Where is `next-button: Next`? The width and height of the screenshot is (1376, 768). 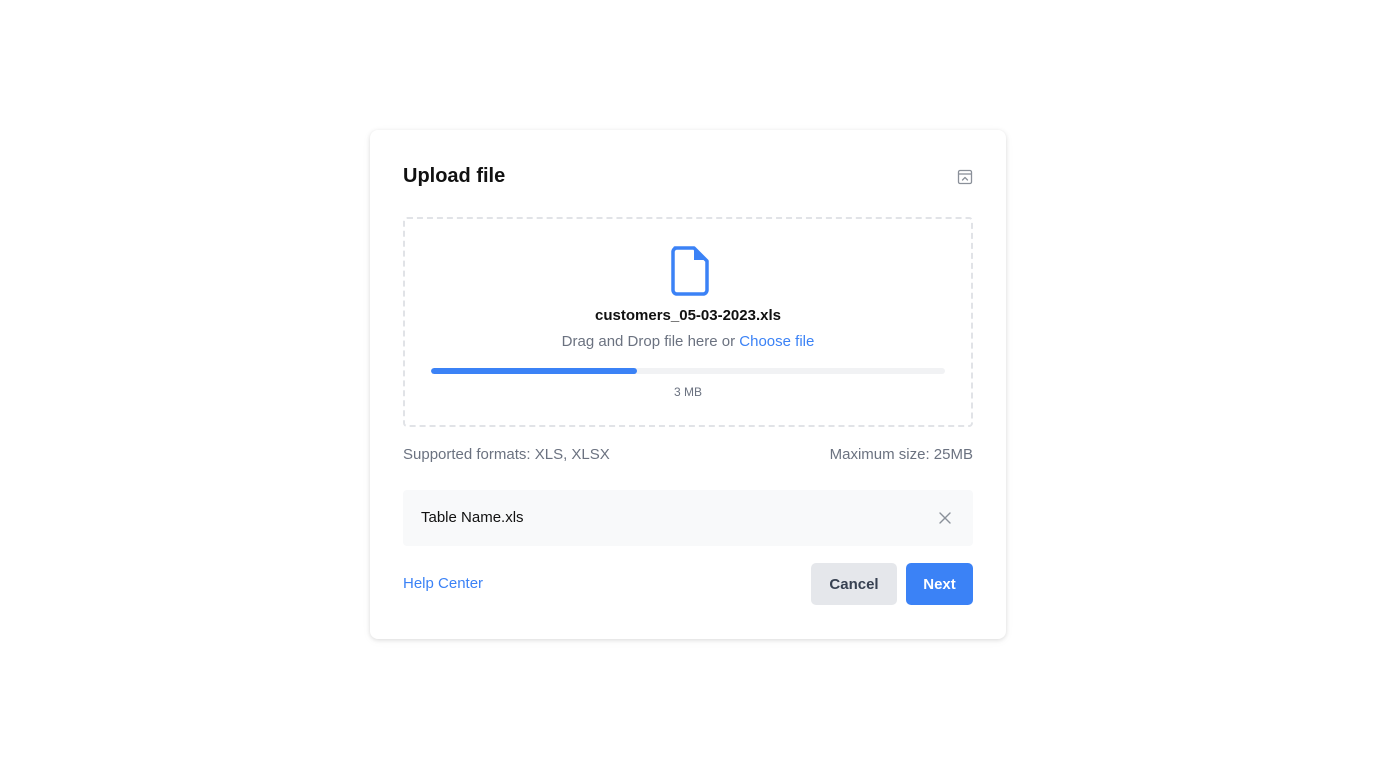
next-button: Next is located at coordinates (939, 584).